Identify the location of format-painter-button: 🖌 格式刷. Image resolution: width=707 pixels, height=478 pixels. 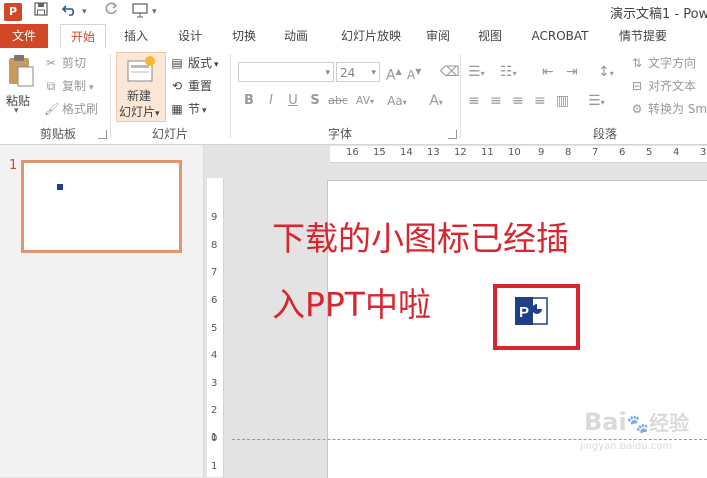
(71, 109).